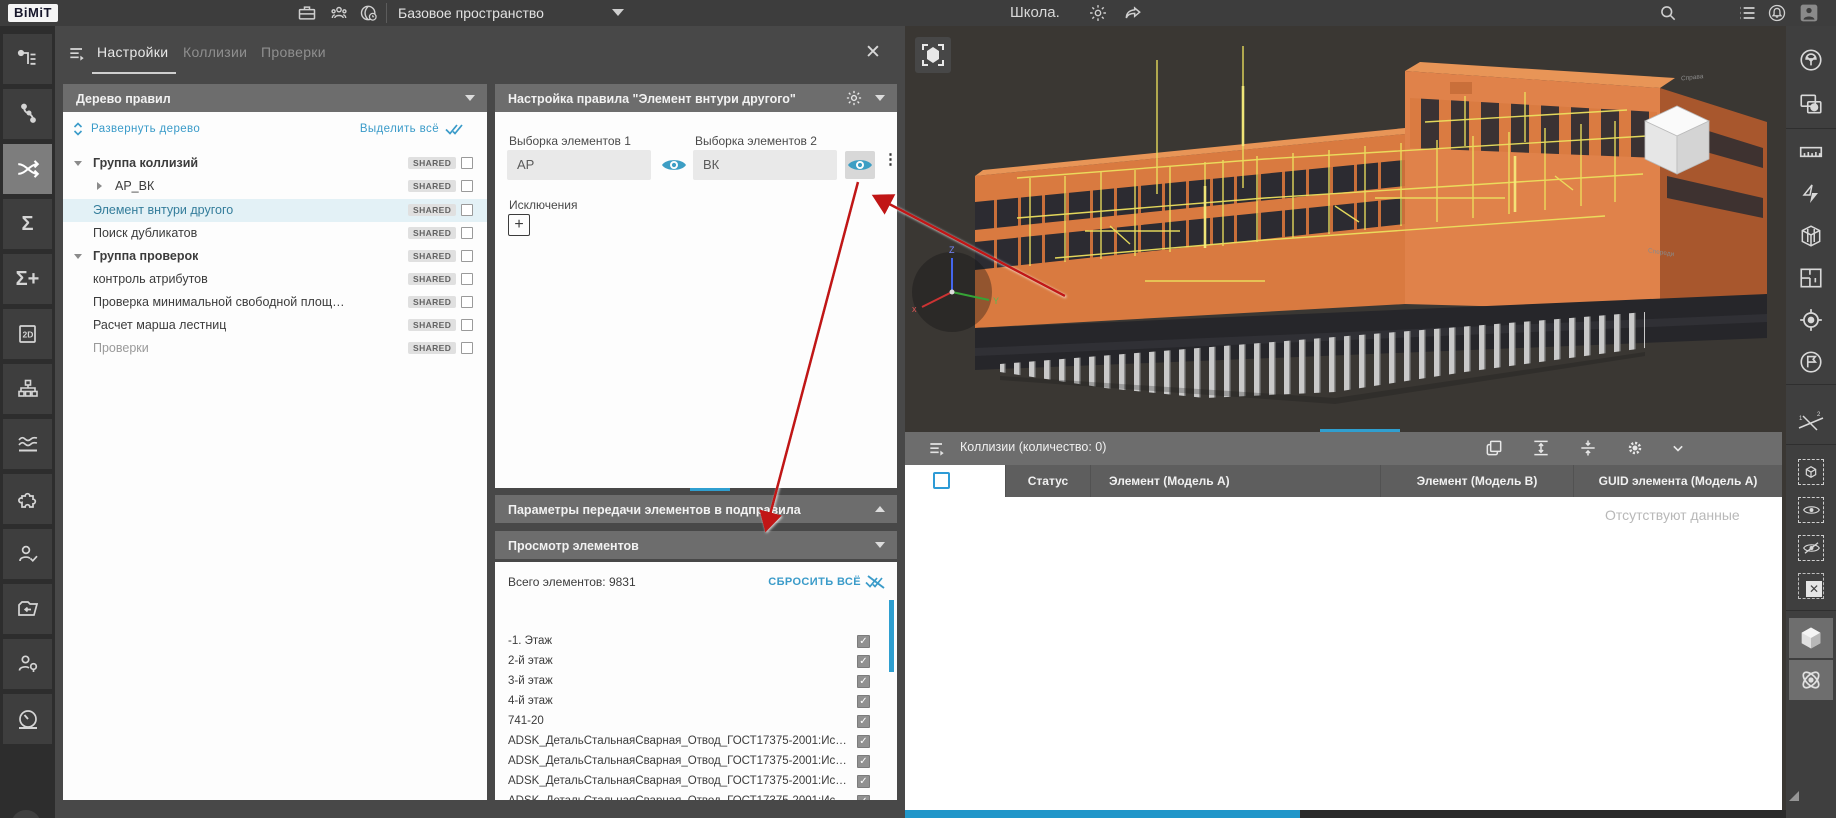  Describe the element at coordinates (1794, 796) in the screenshot. I see `resize-grip-icon` at that location.